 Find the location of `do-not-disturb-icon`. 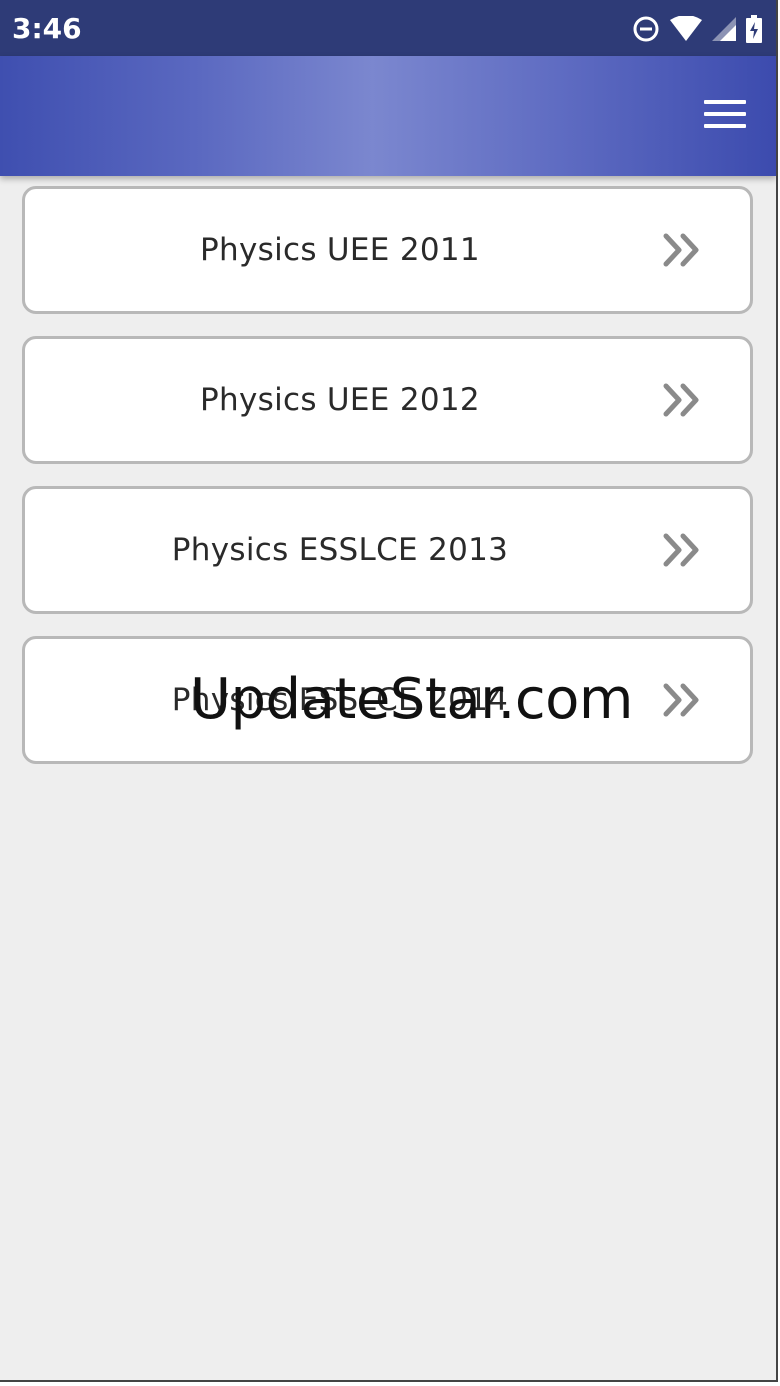

do-not-disturb-icon is located at coordinates (646, 29).